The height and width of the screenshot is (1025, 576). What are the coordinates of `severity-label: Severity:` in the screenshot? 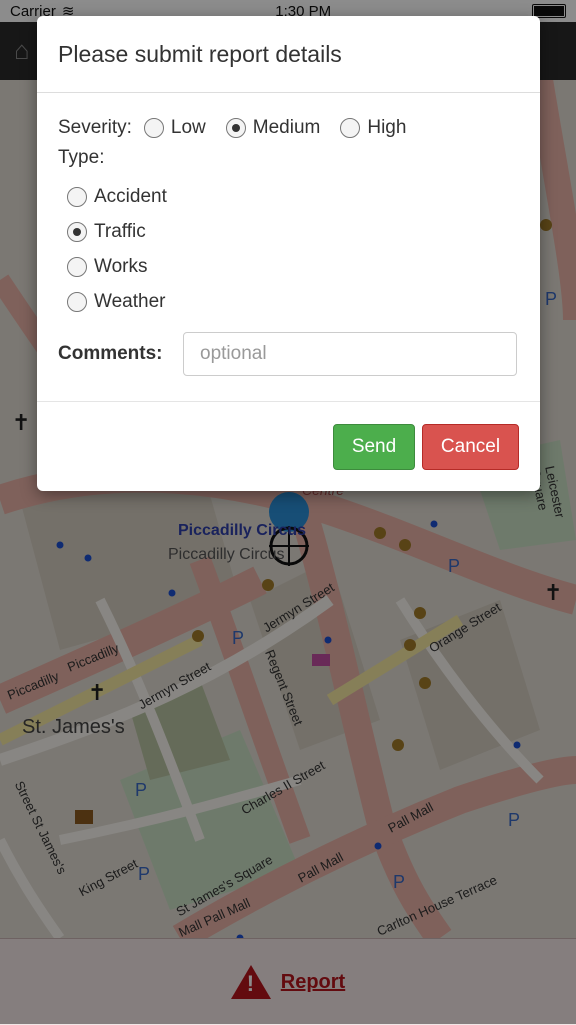 It's located at (95, 127).